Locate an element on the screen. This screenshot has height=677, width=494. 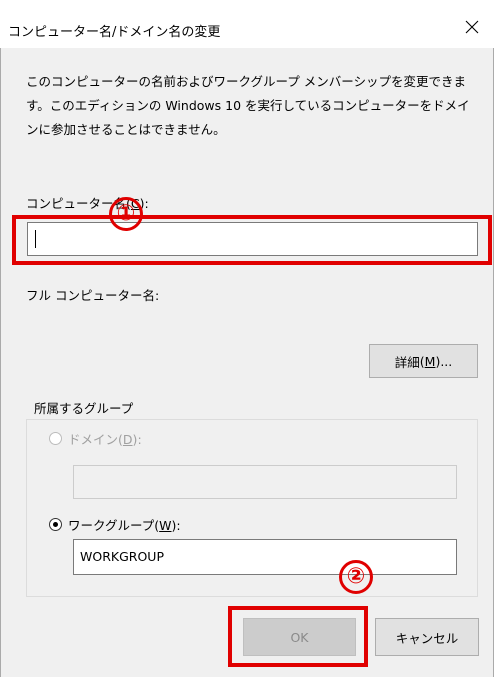
window-frame-left is located at coordinates (0, 362).